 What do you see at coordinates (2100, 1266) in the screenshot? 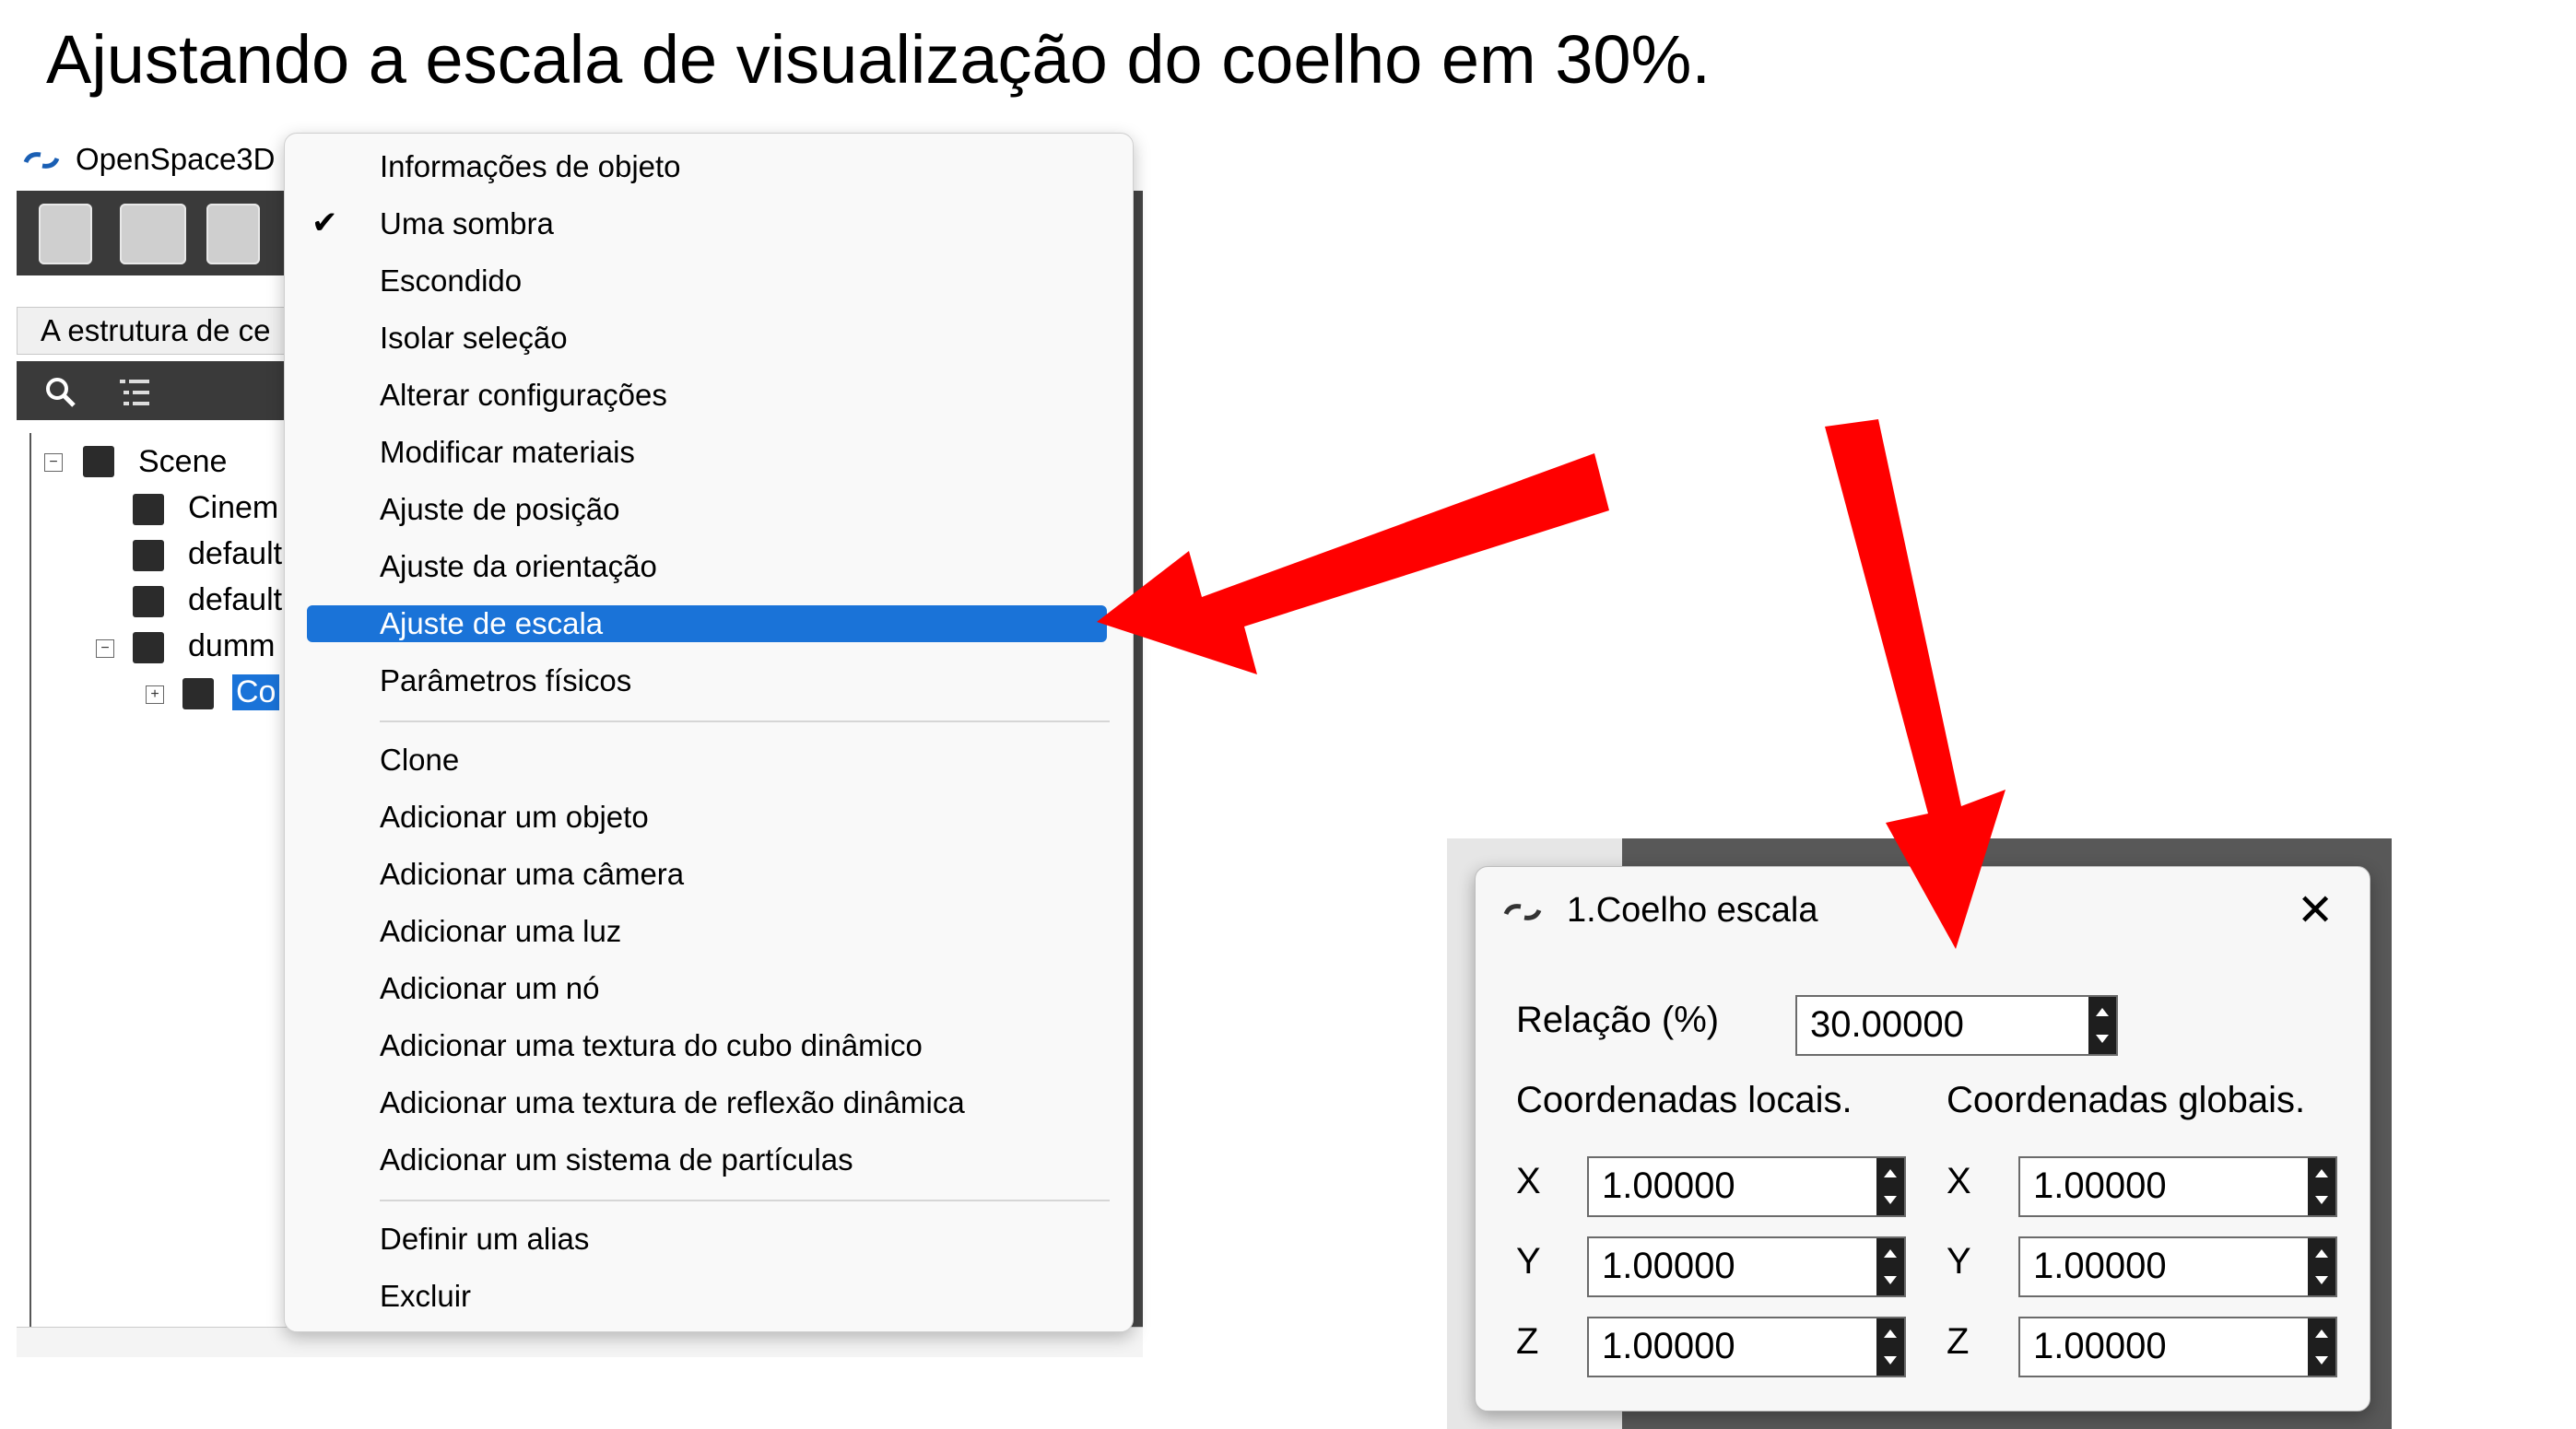
I see `global-y-value: 1.00000` at bounding box center [2100, 1266].